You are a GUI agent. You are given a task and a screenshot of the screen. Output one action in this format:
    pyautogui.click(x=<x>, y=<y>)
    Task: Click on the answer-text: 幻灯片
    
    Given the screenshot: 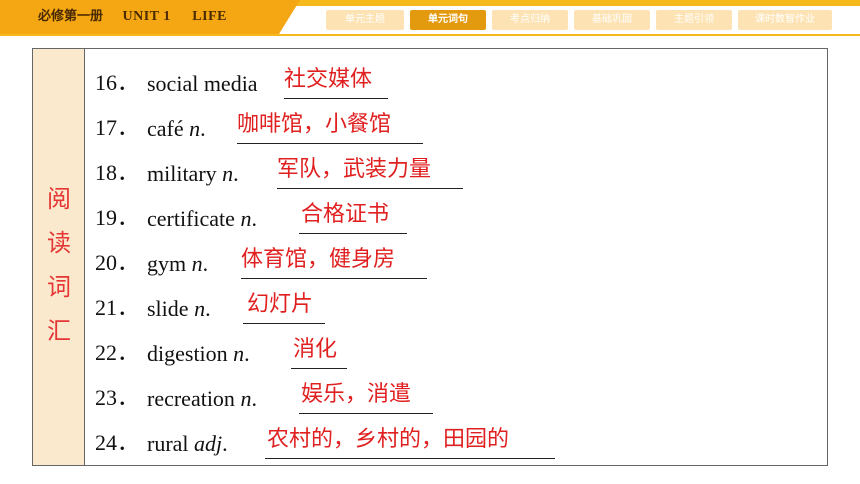 What is the action you would take?
    pyautogui.click(x=280, y=304)
    